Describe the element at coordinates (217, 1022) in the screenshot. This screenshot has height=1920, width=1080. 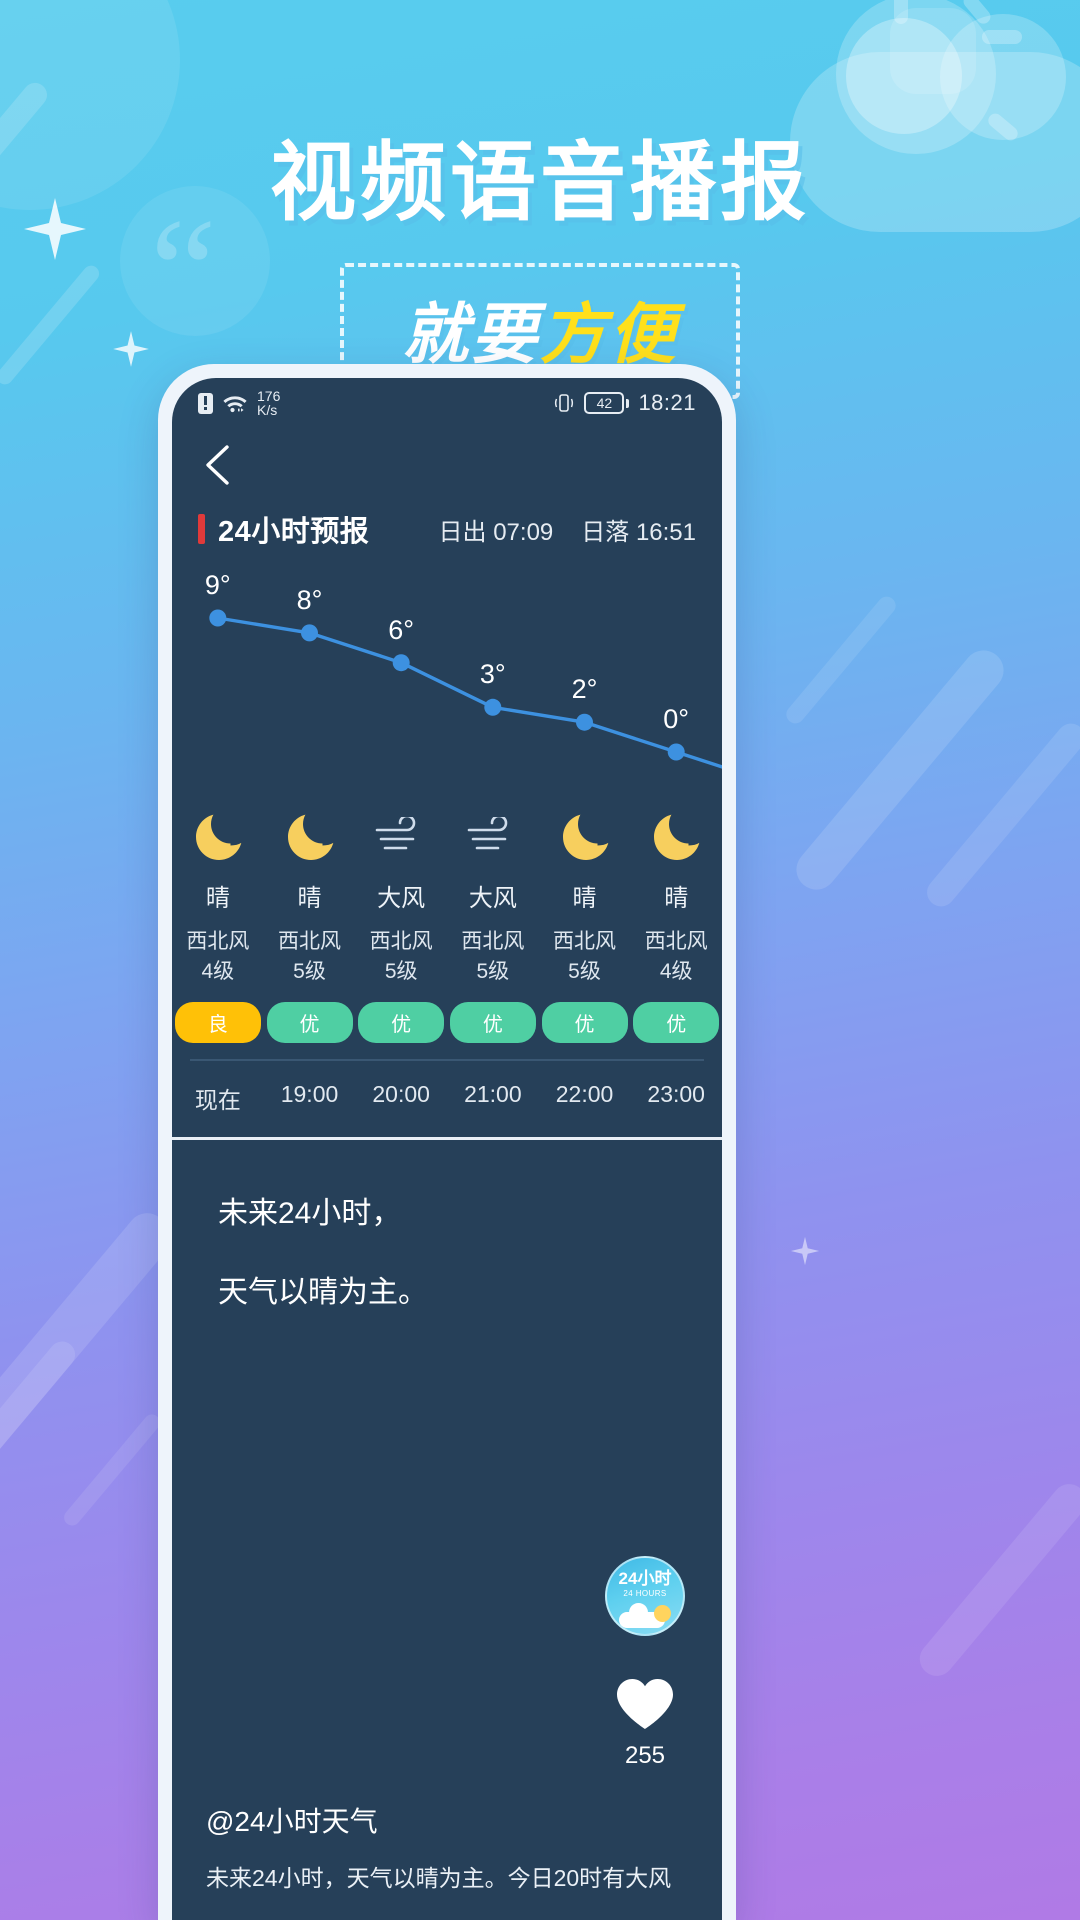
I see `aqi-badge: 良` at that location.